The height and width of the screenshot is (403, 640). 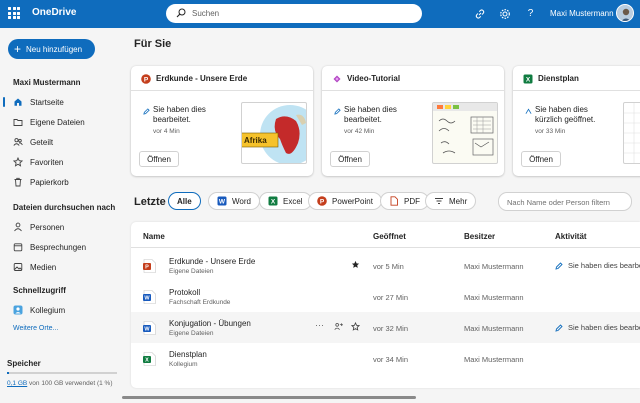 What do you see at coordinates (42, 142) in the screenshot?
I see `sidebar-item-label: Geteilt` at bounding box center [42, 142].